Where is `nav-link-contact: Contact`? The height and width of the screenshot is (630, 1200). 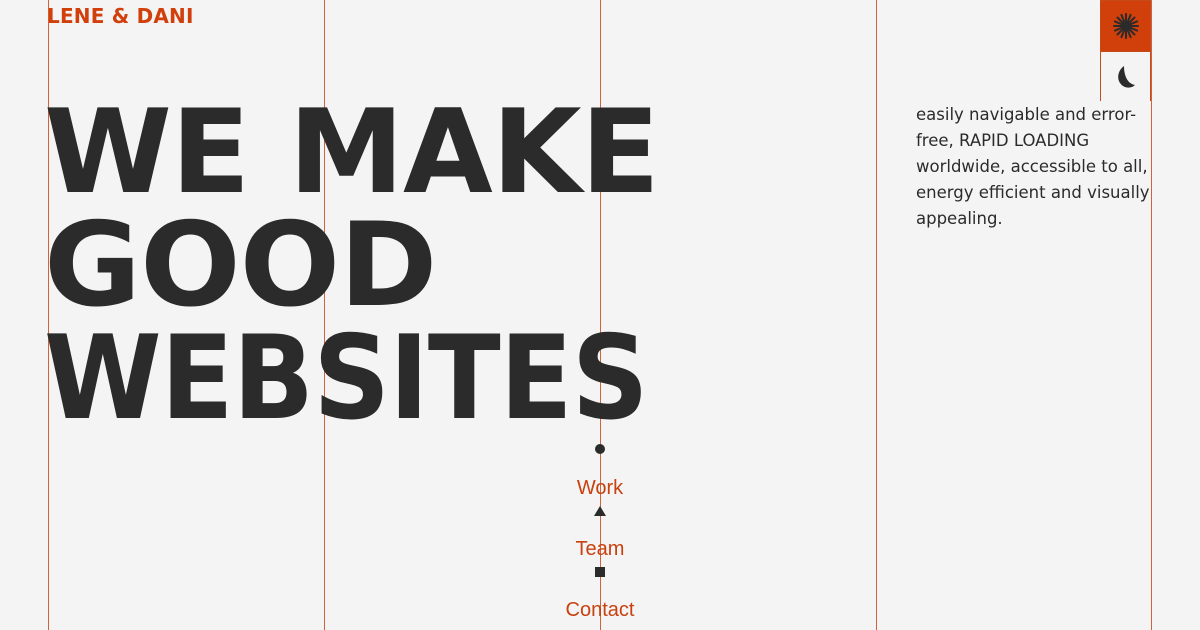 nav-link-contact: Contact is located at coordinates (600, 610).